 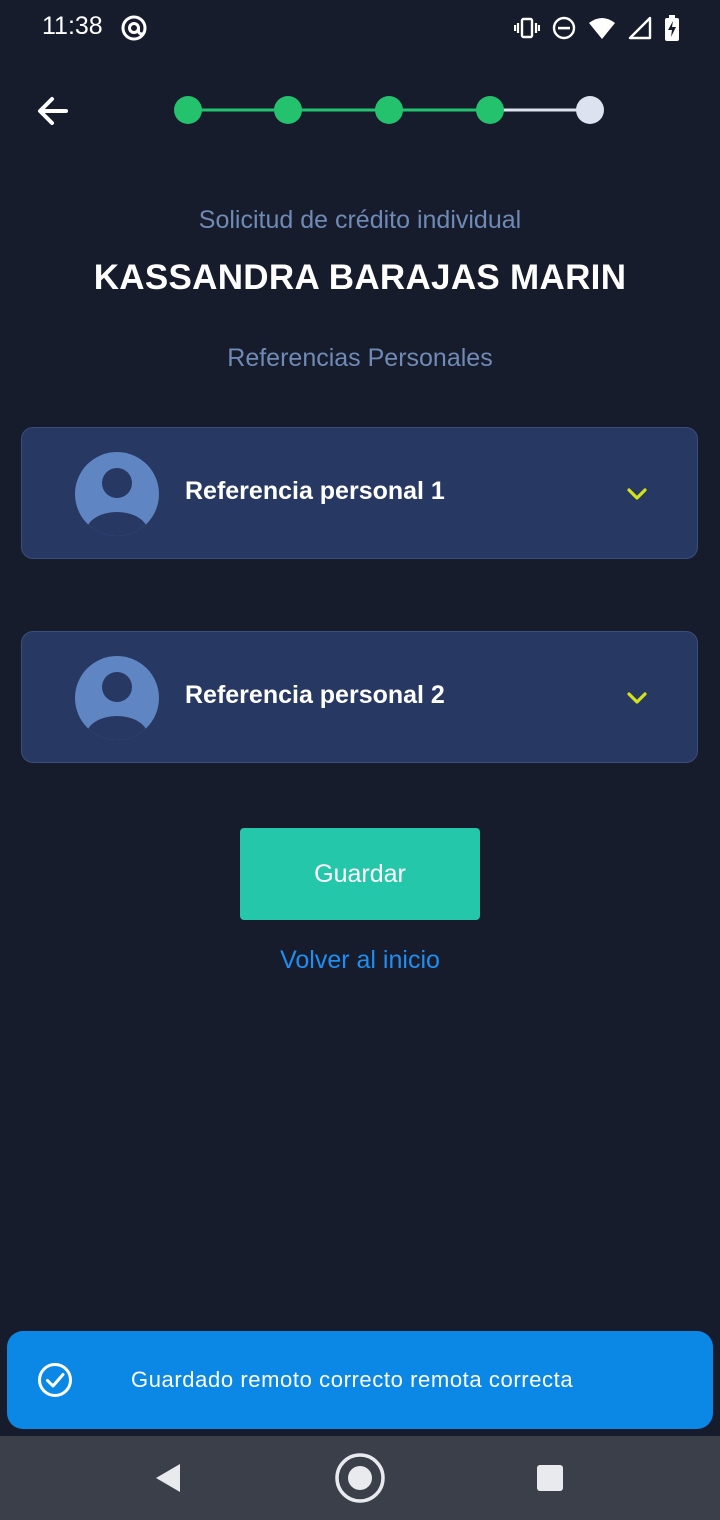 What do you see at coordinates (527, 28) in the screenshot?
I see `vibrate-icon` at bounding box center [527, 28].